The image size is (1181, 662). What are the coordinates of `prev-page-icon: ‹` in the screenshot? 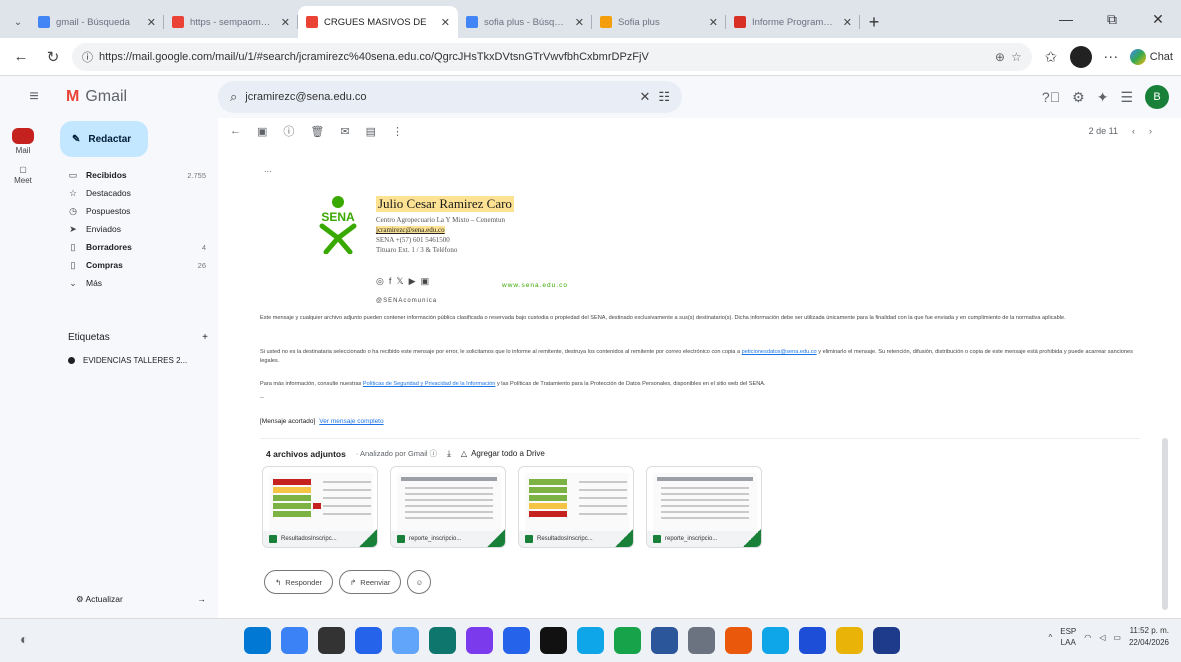 It's located at (1133, 131).